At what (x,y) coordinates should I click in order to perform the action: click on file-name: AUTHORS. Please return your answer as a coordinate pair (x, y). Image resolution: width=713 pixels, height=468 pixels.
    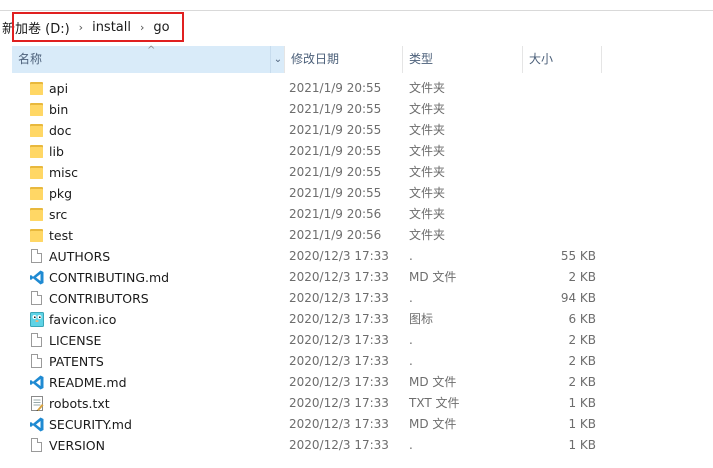
    Looking at the image, I should click on (80, 256).